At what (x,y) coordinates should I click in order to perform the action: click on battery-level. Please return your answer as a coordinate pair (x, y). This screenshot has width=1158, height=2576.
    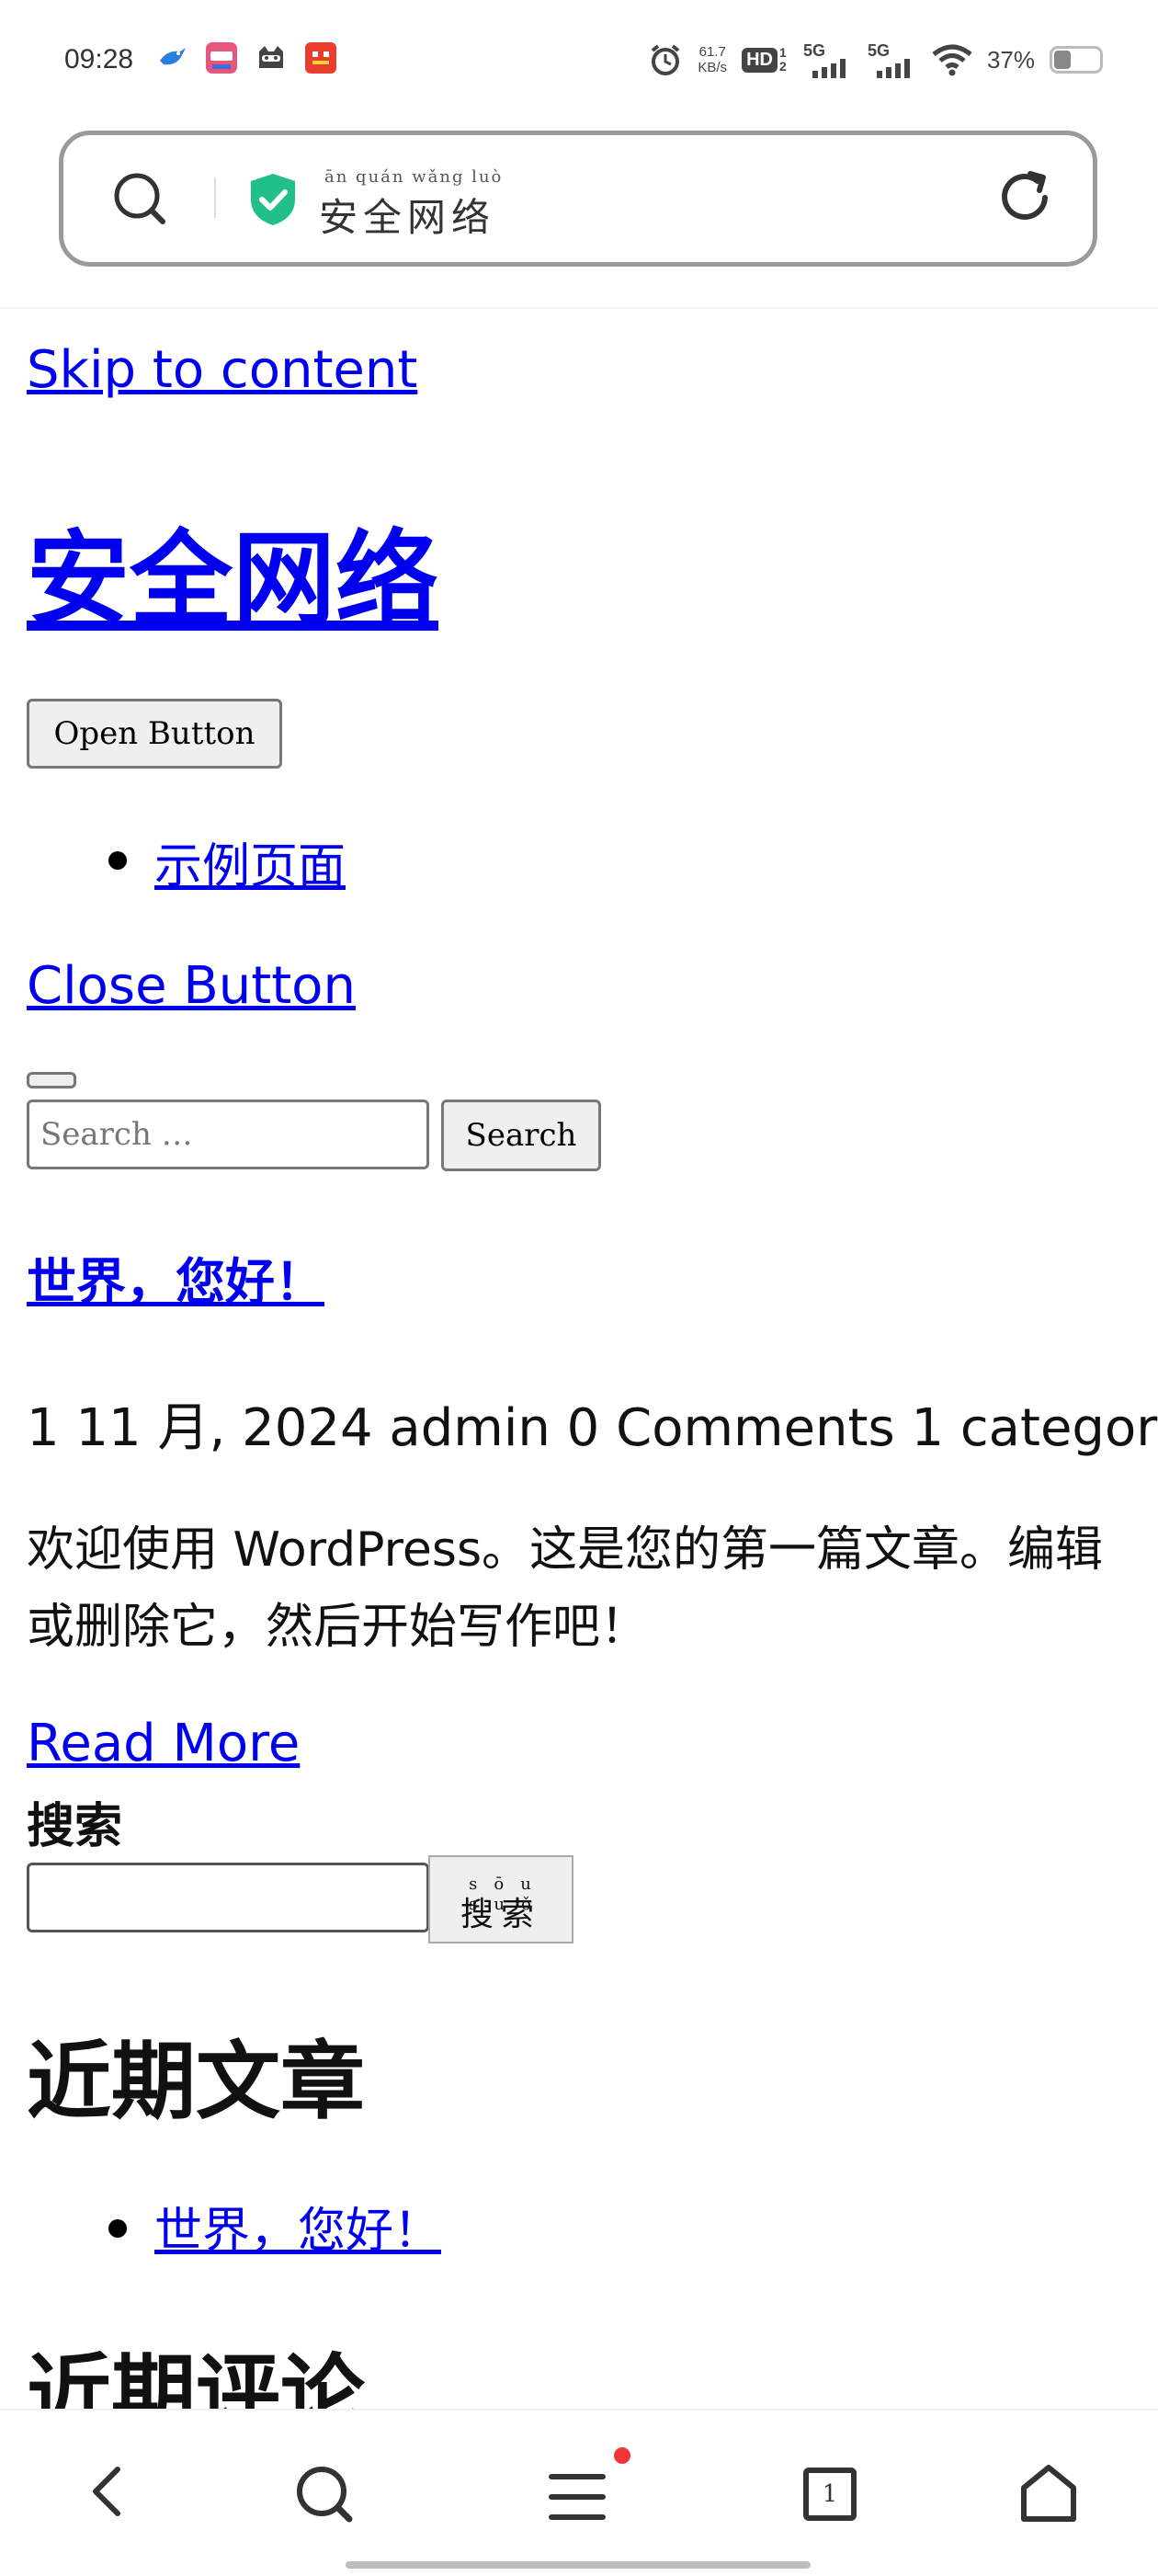
    Looking at the image, I should click on (1062, 60).